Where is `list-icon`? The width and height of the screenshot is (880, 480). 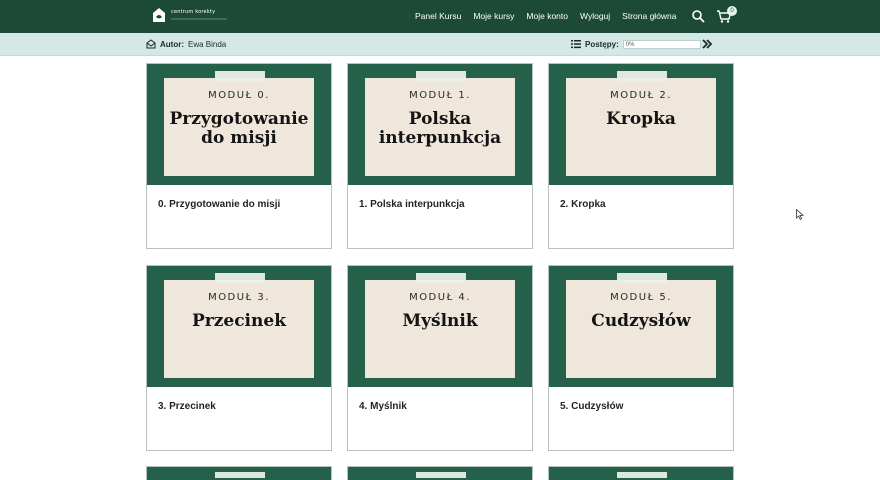
list-icon is located at coordinates (576, 44).